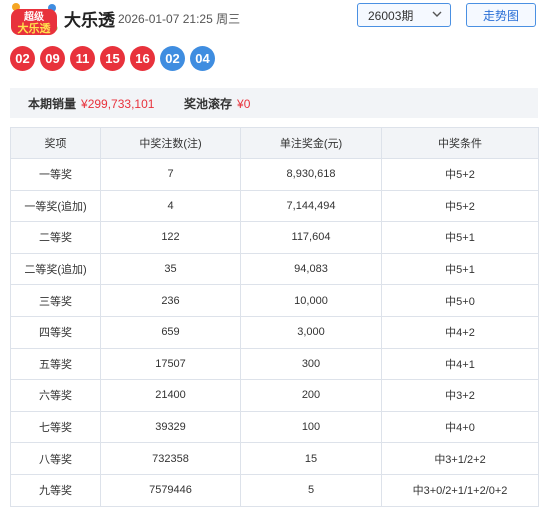 The height and width of the screenshot is (509, 549). I want to click on column-header-prize-level: 奖项, so click(55, 143).